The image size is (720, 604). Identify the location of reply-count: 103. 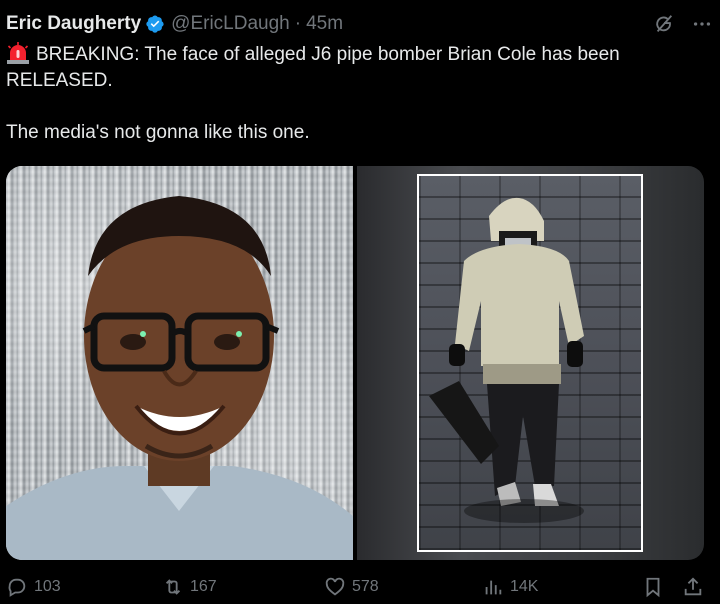
(47, 586).